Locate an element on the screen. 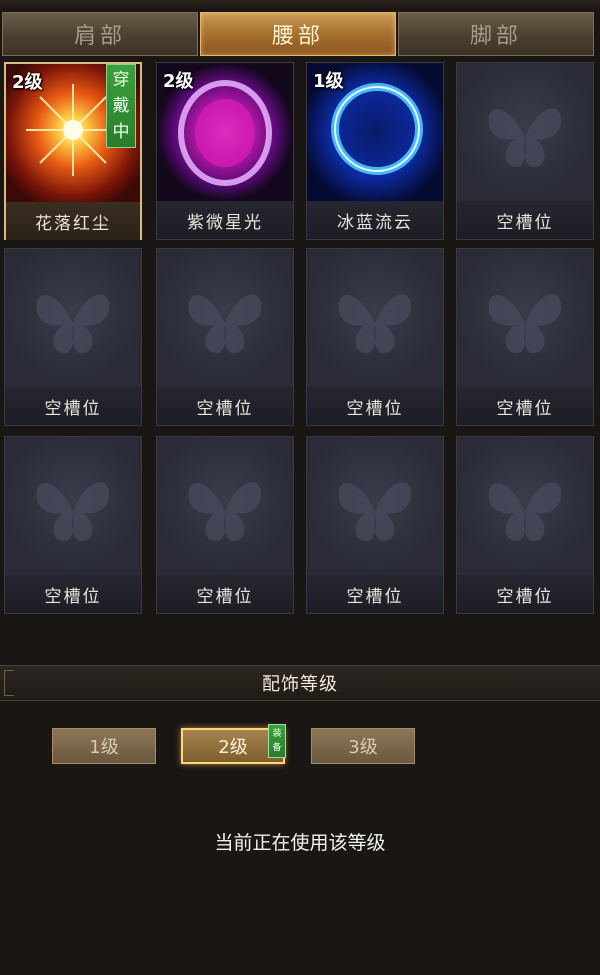 The height and width of the screenshot is (975, 600). slot-binglanliuyun: 1级 冰蓝流云 is located at coordinates (375, 151).